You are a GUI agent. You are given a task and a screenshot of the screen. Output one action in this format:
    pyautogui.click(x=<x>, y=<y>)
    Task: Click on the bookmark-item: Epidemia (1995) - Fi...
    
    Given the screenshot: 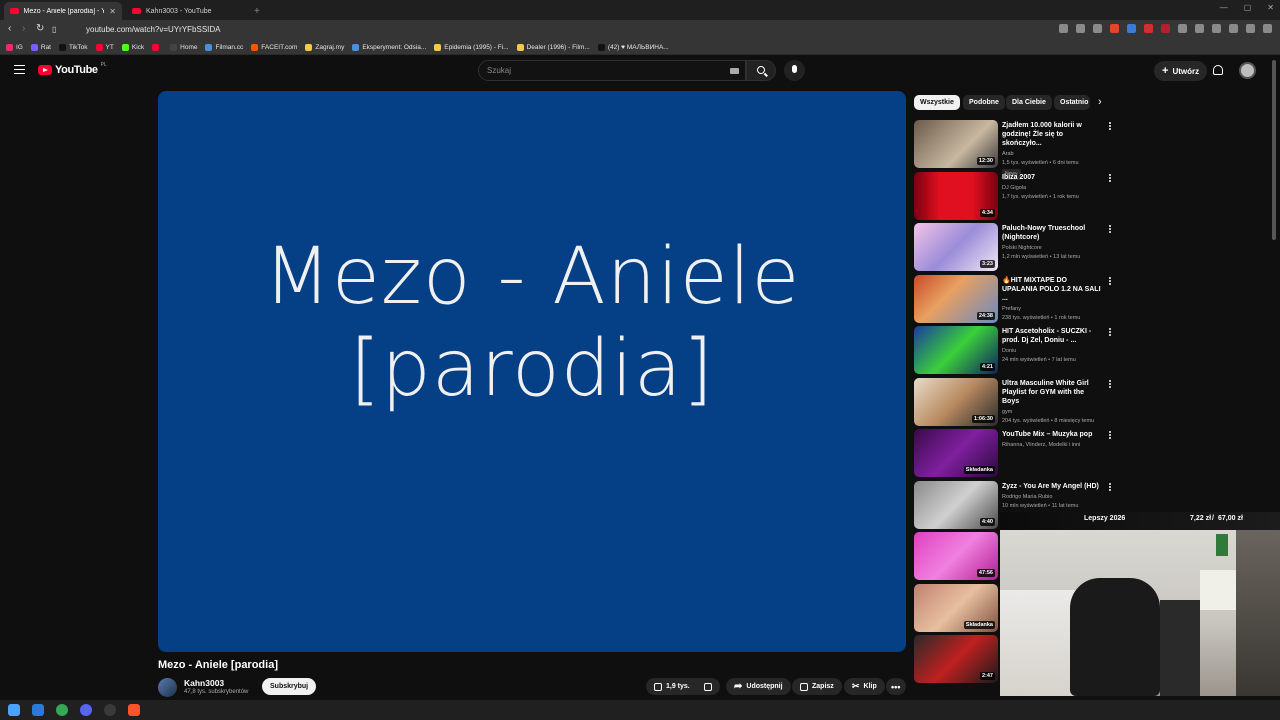 What is the action you would take?
    pyautogui.click(x=471, y=47)
    